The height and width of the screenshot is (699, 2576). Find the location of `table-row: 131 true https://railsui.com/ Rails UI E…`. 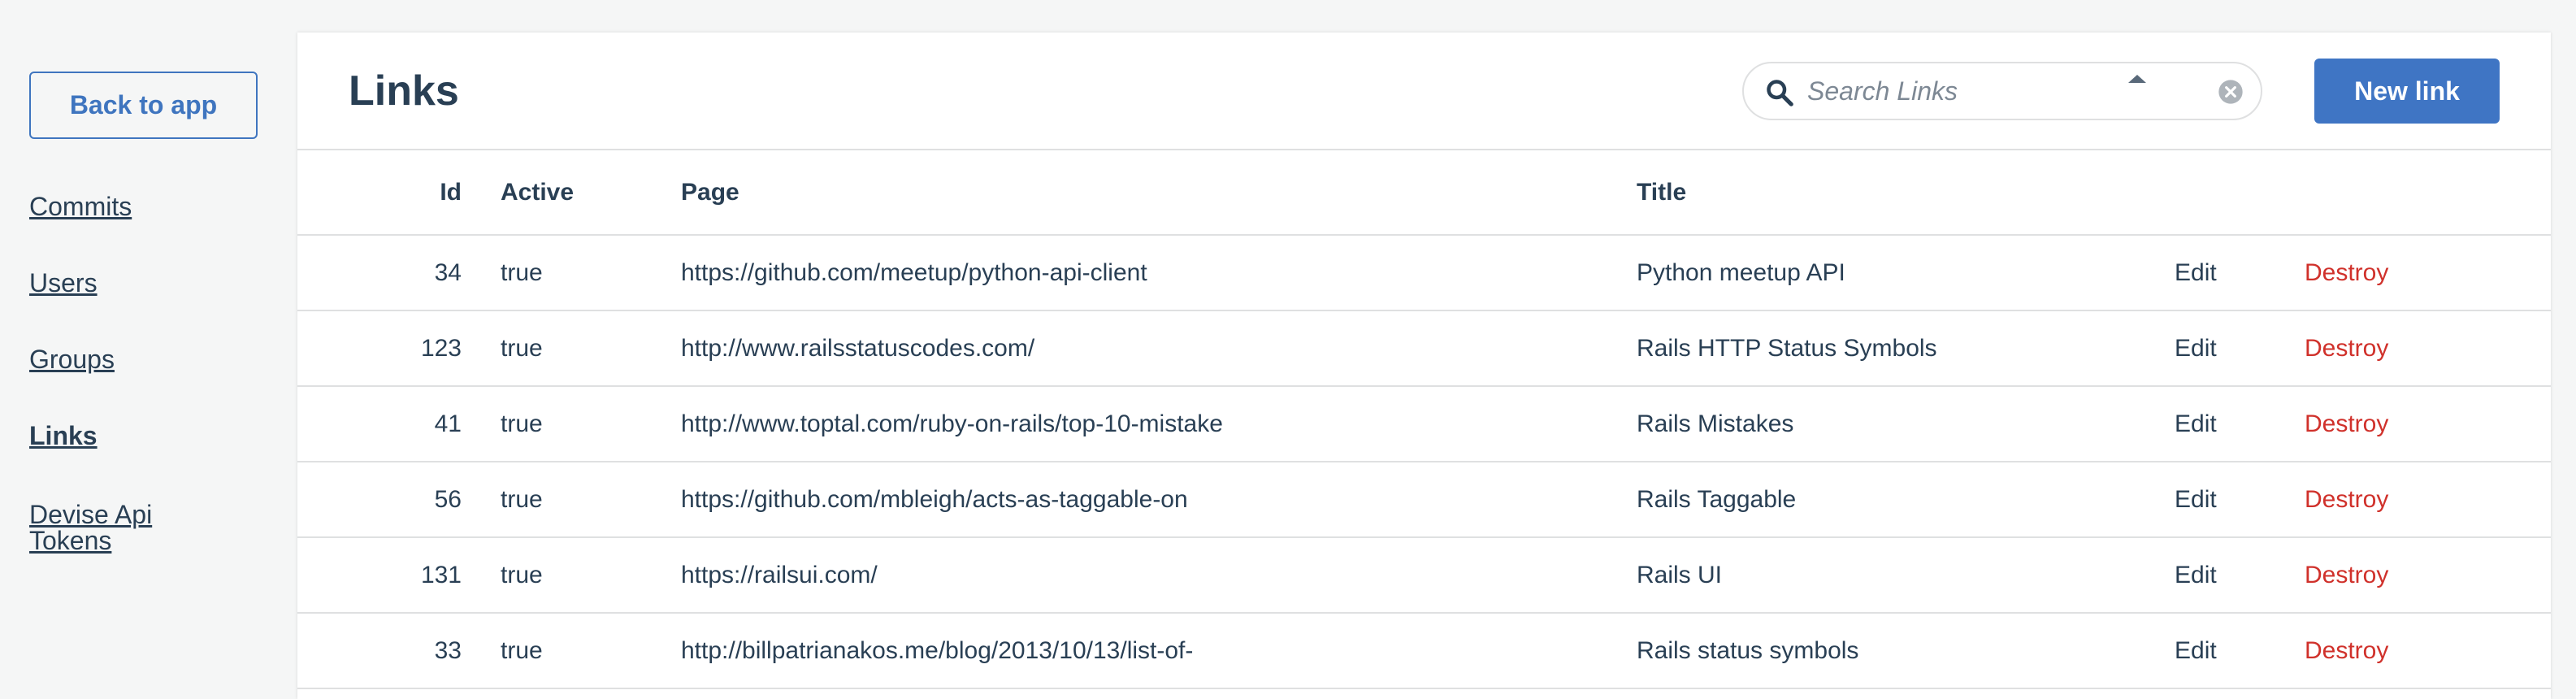

table-row: 131 true https://railsui.com/ Rails UI E… is located at coordinates (1424, 575).